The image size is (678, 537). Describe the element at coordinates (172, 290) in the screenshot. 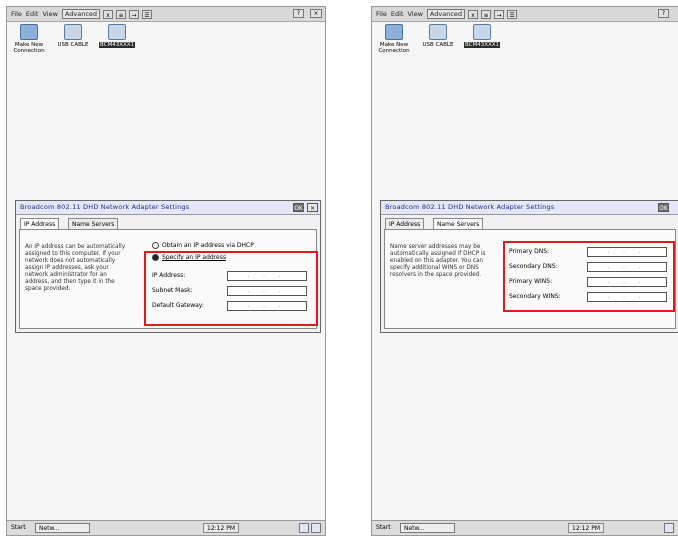

I see `subnet-mask-label: Subnet Mask:` at that location.